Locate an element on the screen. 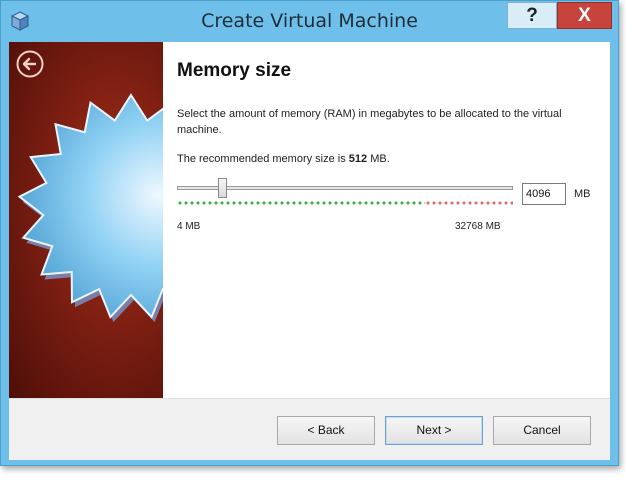 Image resolution: width=626 pixels, height=480 pixels. close-button: X is located at coordinates (584, 15).